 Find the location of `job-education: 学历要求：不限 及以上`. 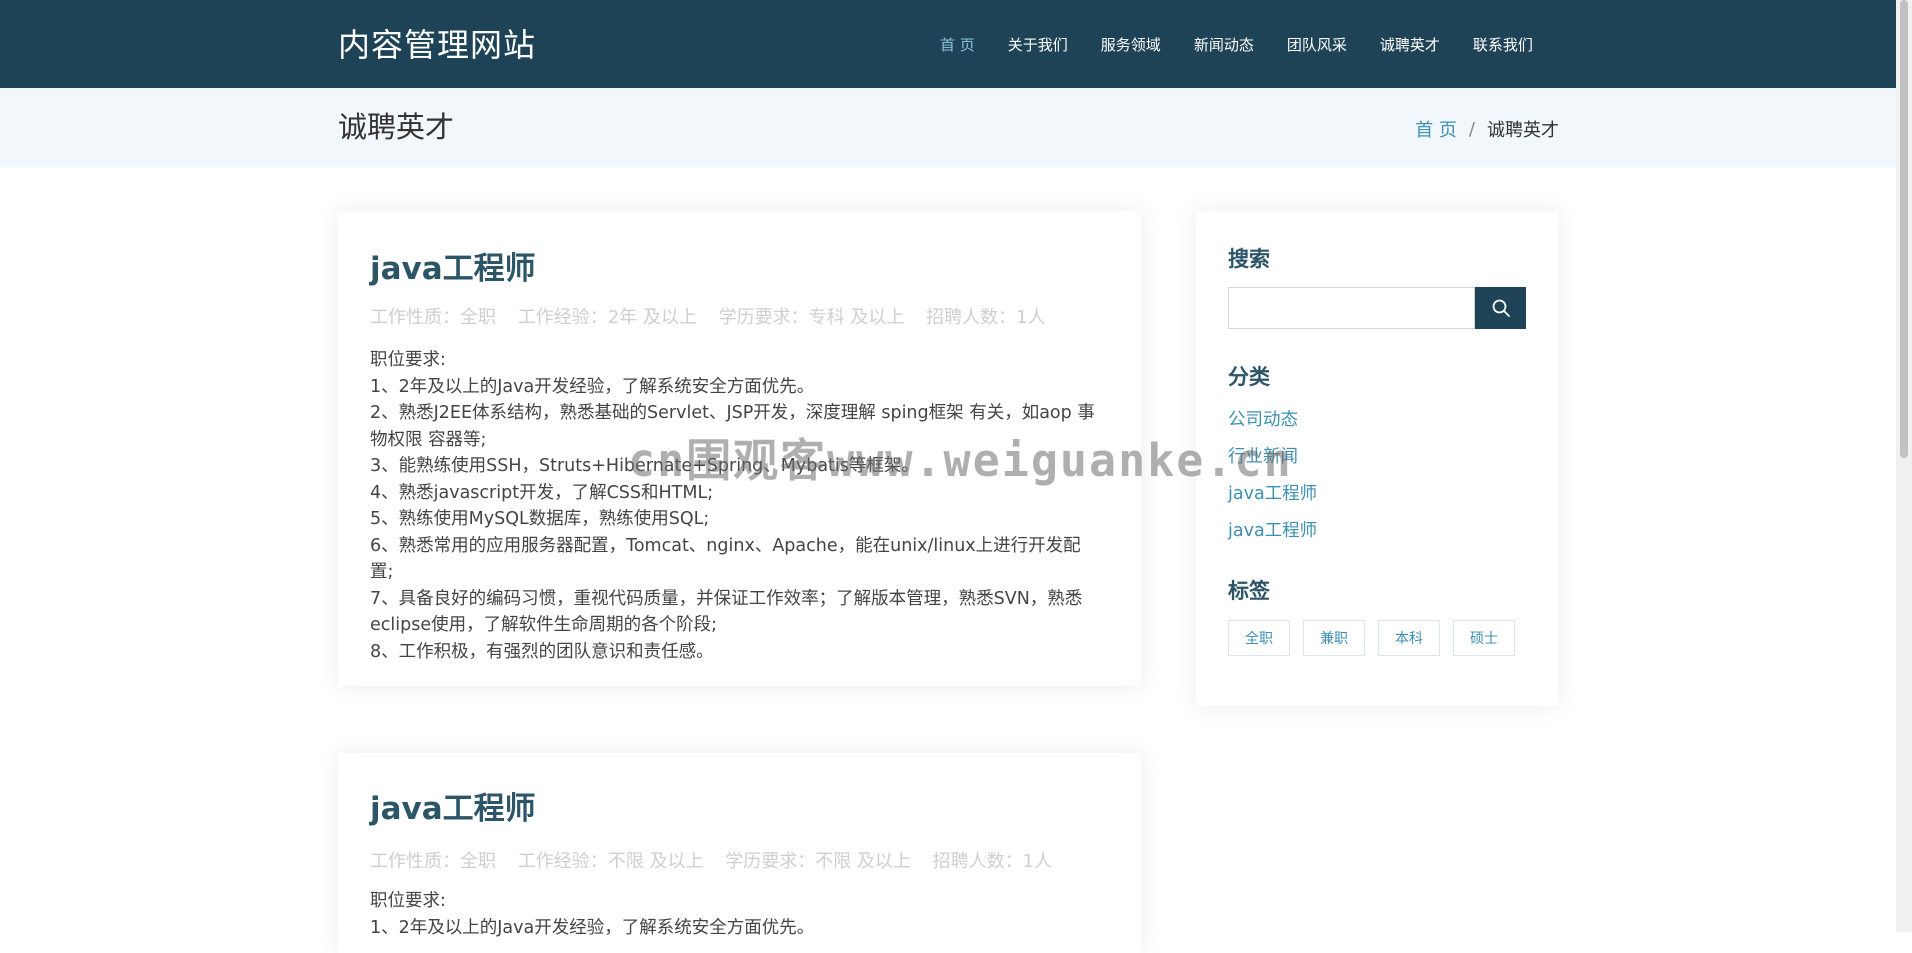

job-education: 学历要求：不限 及以上 is located at coordinates (818, 861).